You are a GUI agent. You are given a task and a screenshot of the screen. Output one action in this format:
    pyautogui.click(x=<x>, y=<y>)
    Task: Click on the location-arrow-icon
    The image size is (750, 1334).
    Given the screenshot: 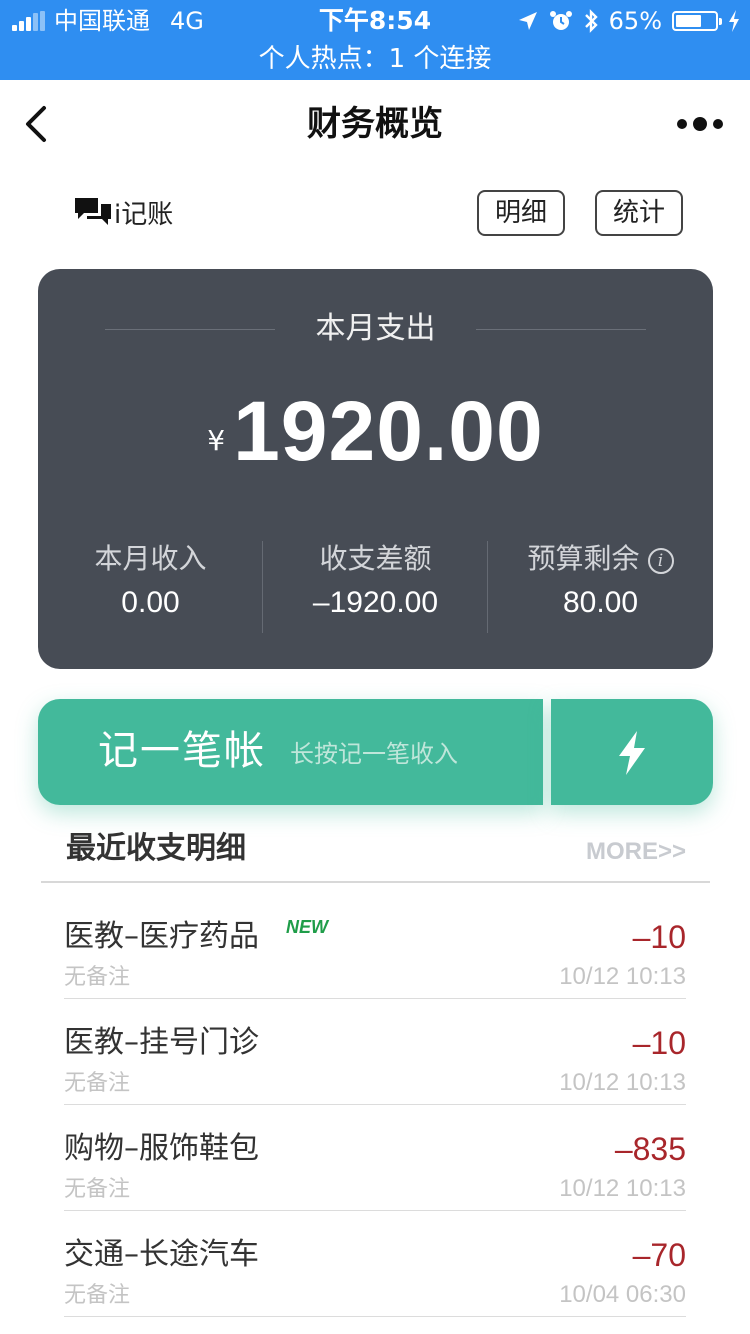 What is the action you would take?
    pyautogui.click(x=527, y=21)
    